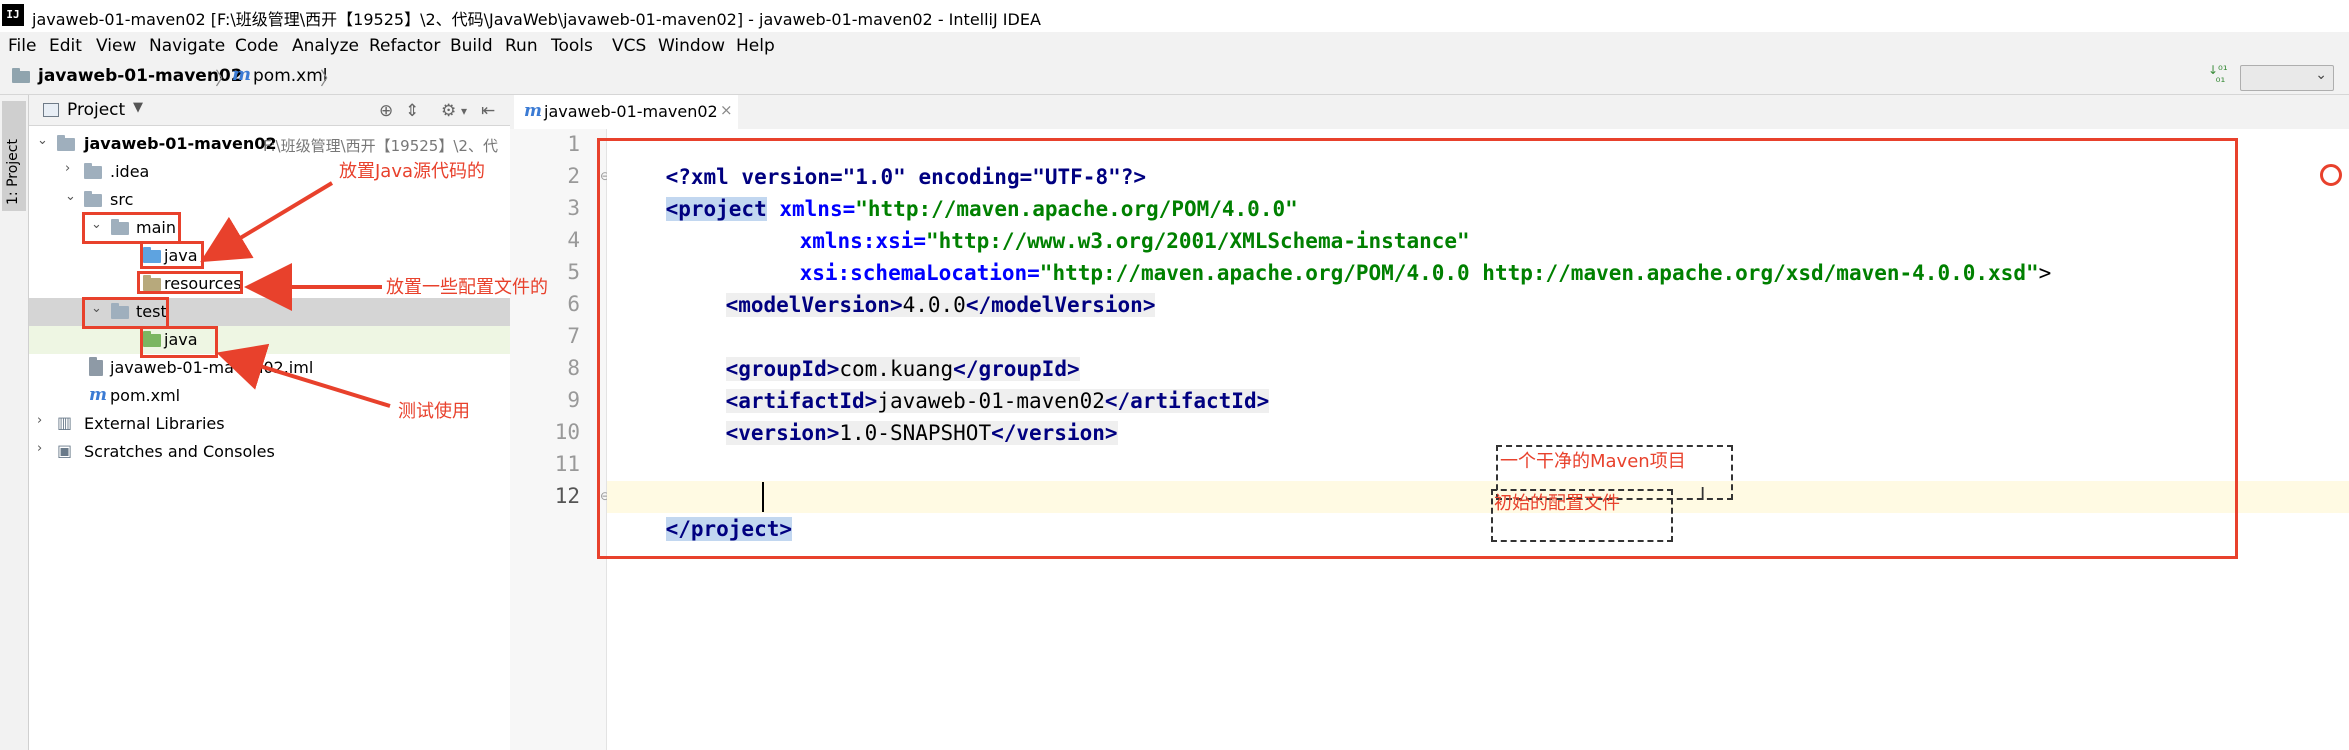 This screenshot has height=750, width=2349. What do you see at coordinates (412, 171) in the screenshot?
I see `annotation-java-source: 放置Java源代码的` at bounding box center [412, 171].